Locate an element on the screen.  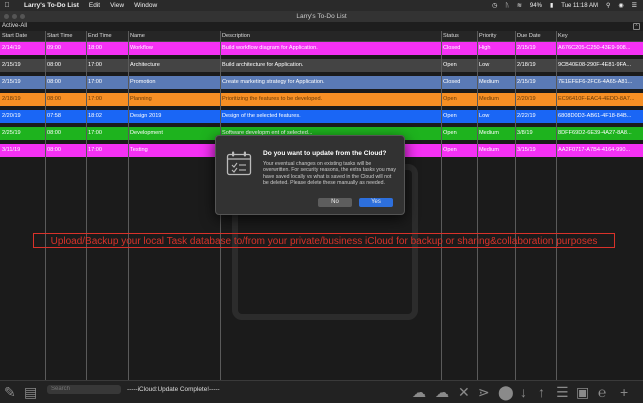
window-icon: ▣ is located at coordinates (582, 392).